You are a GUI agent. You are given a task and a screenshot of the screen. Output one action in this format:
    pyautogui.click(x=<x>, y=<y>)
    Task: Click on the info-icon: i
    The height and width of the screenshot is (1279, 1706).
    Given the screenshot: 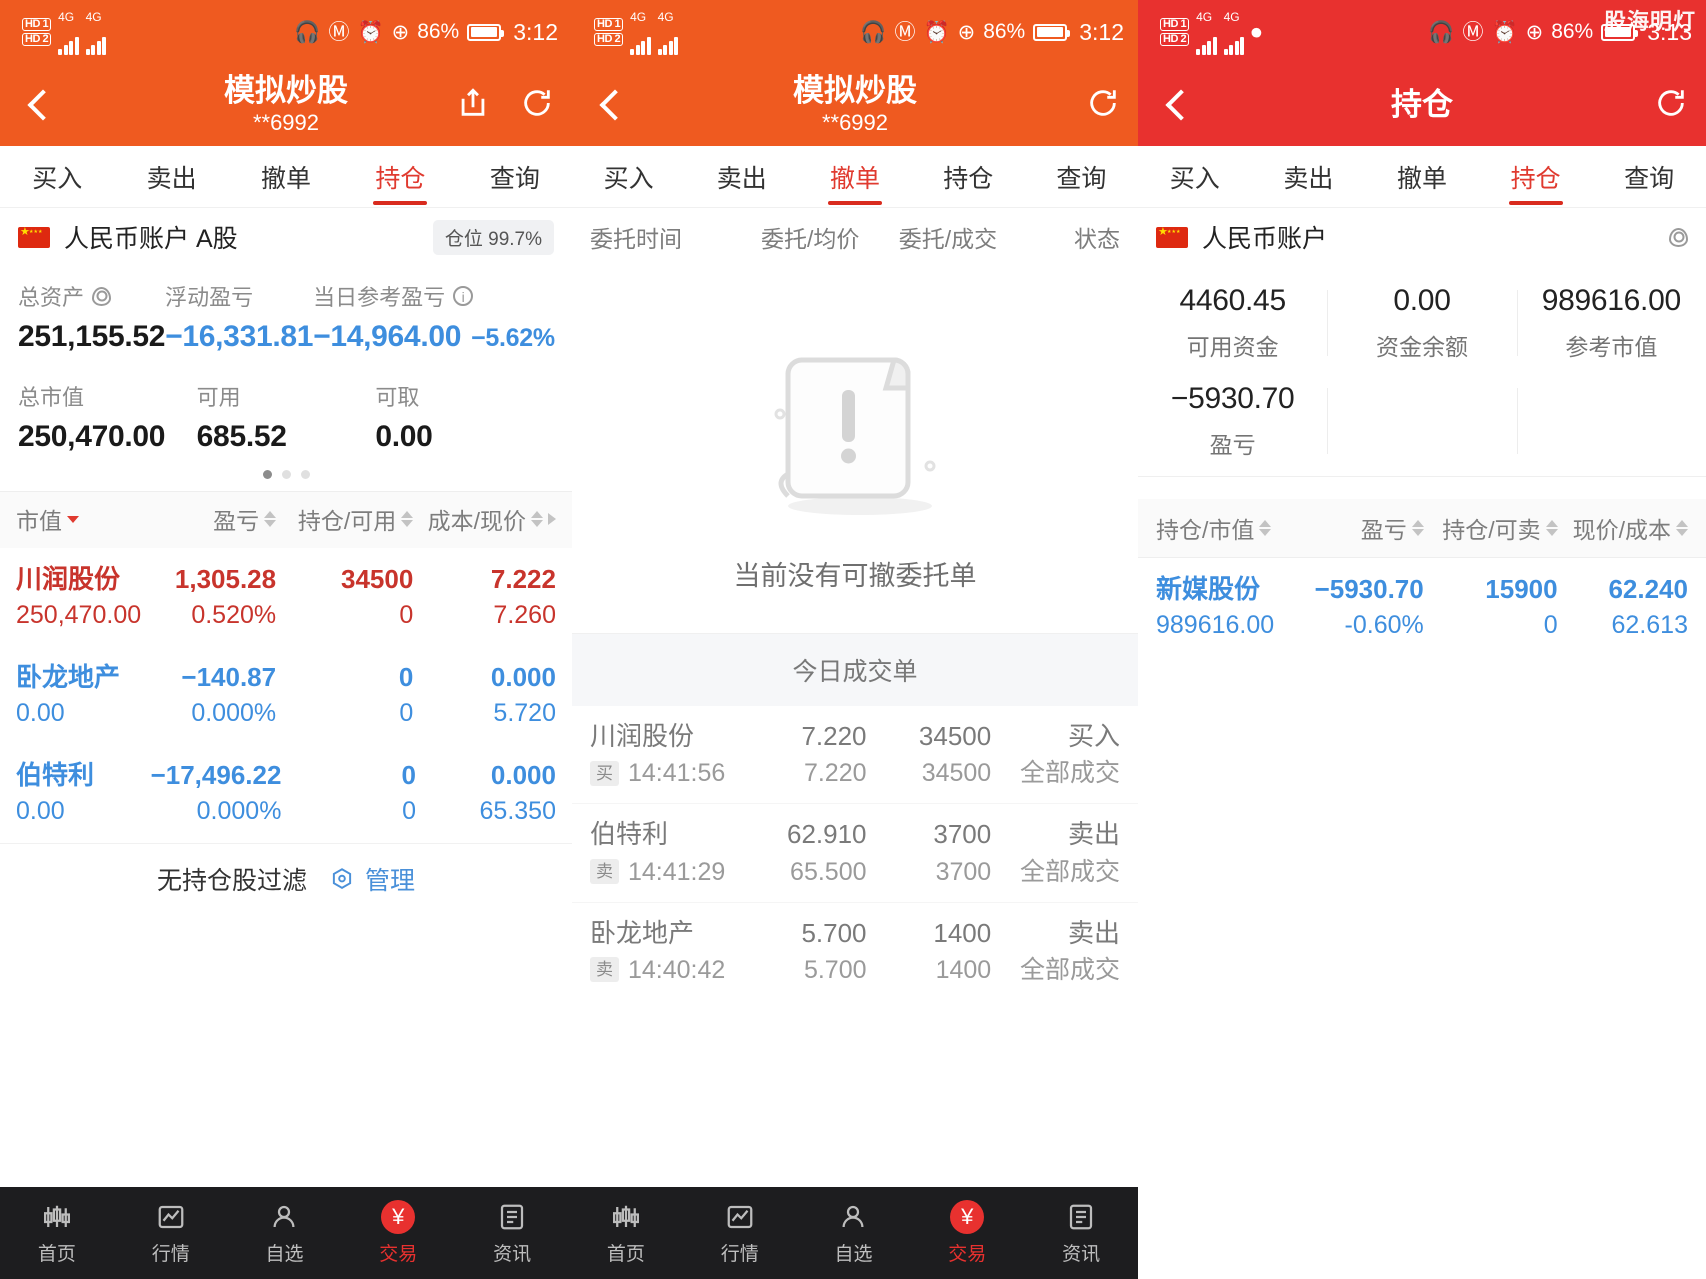 What is the action you would take?
    pyautogui.click(x=463, y=296)
    